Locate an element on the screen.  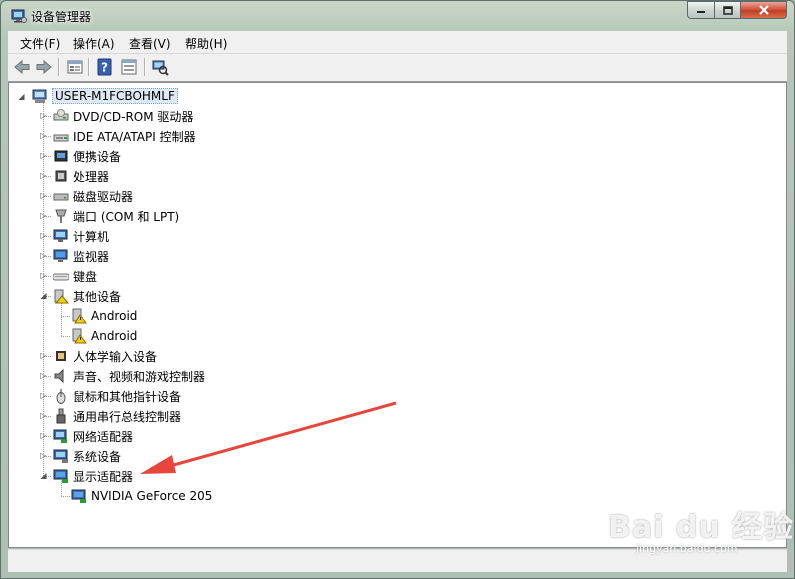
usb-icon is located at coordinates (61, 416).